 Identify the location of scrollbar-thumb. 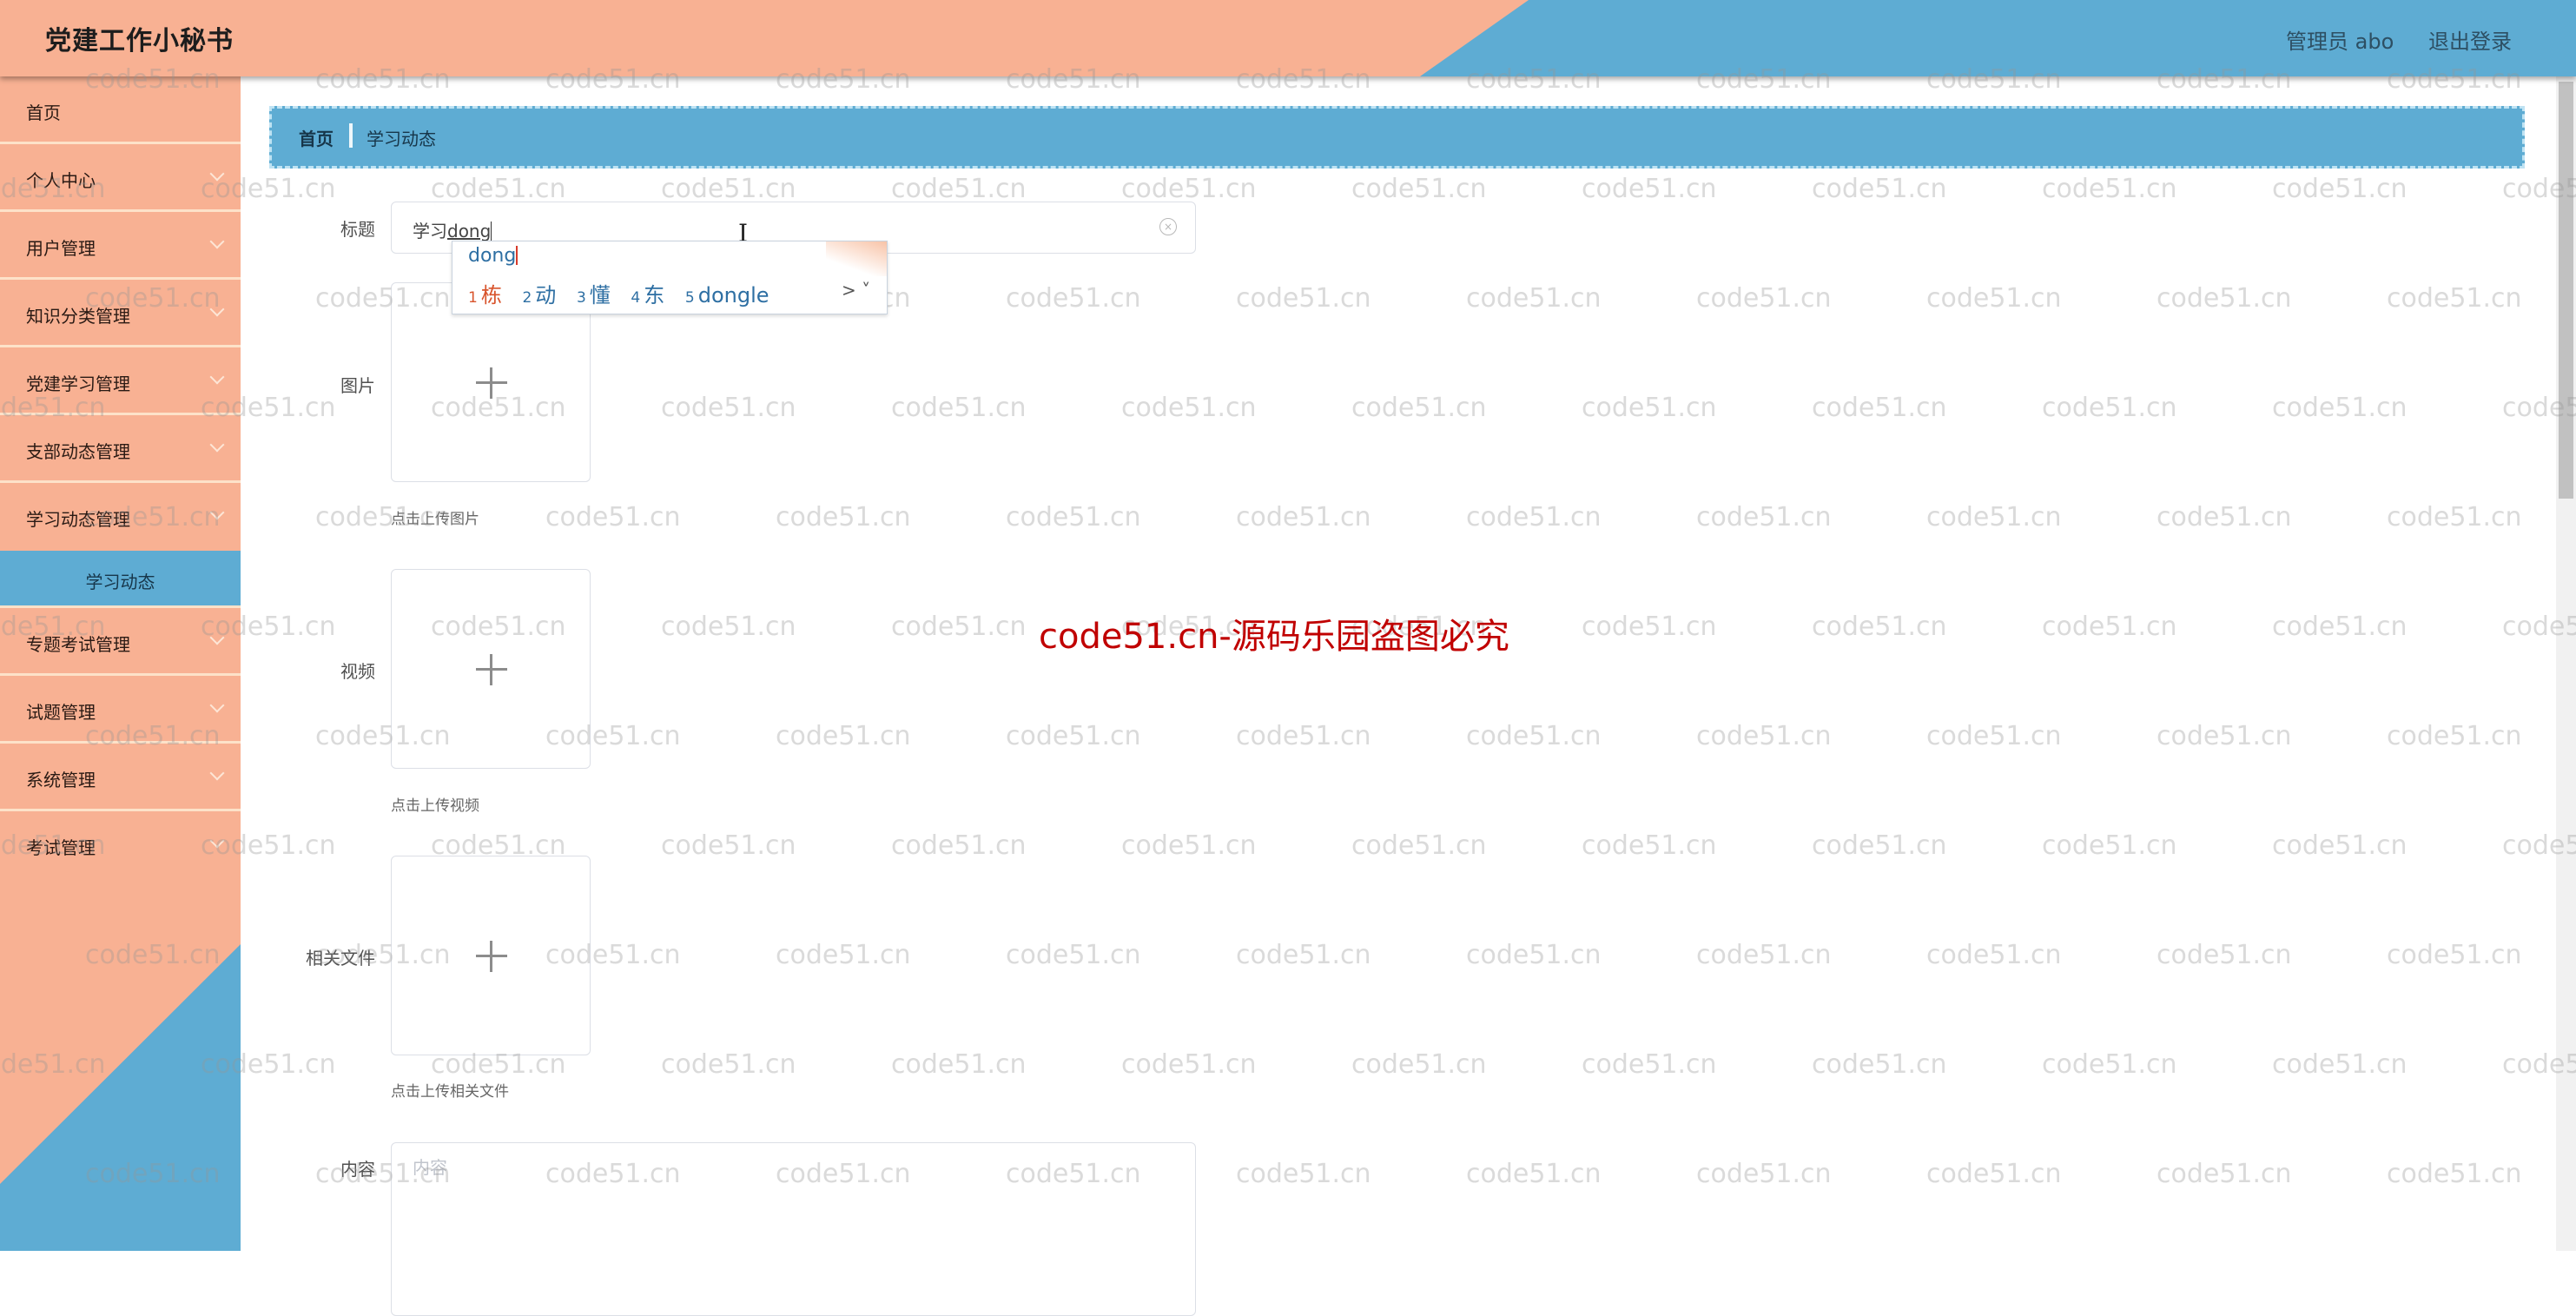
(2566, 290).